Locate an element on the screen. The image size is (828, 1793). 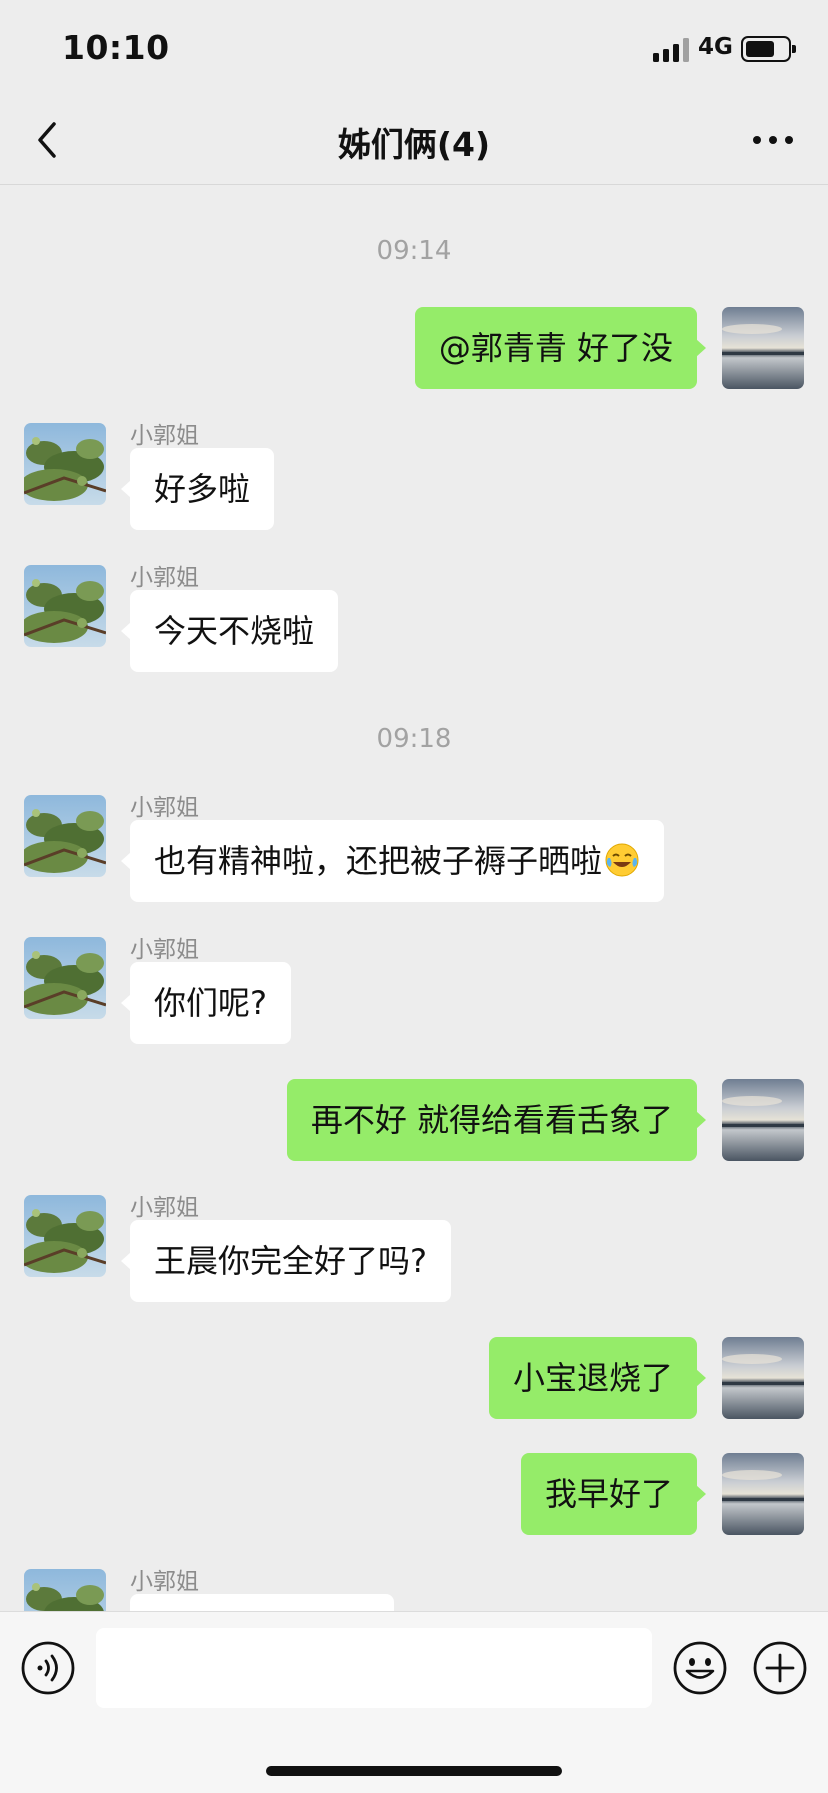
message-text: 也有精神啦，还把被子褥子晒啦 is located at coordinates (378, 861).